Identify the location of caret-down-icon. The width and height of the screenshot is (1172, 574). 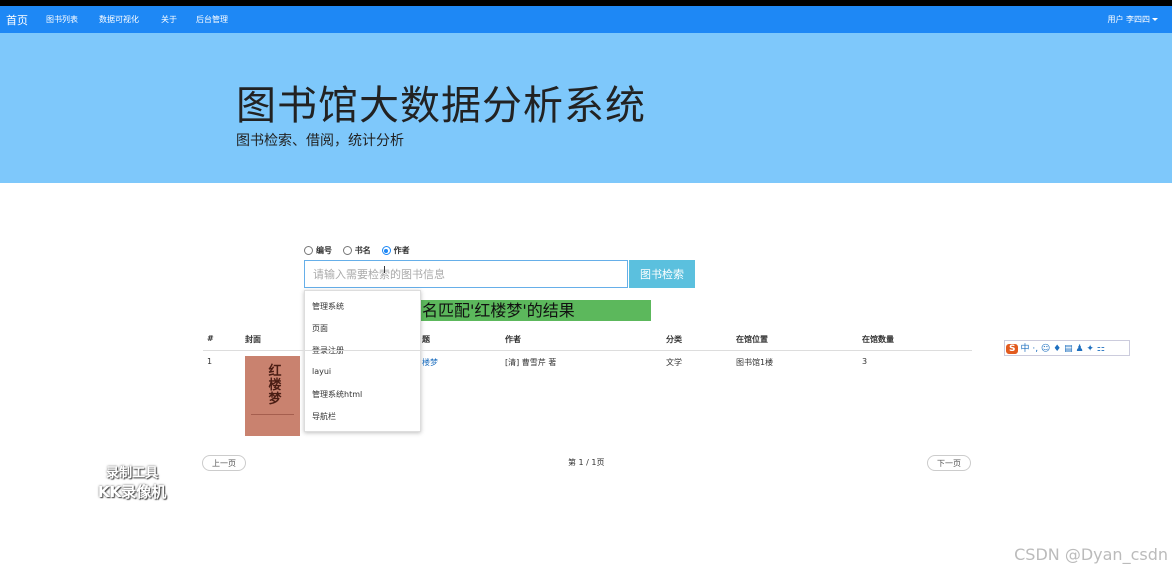
(1155, 19).